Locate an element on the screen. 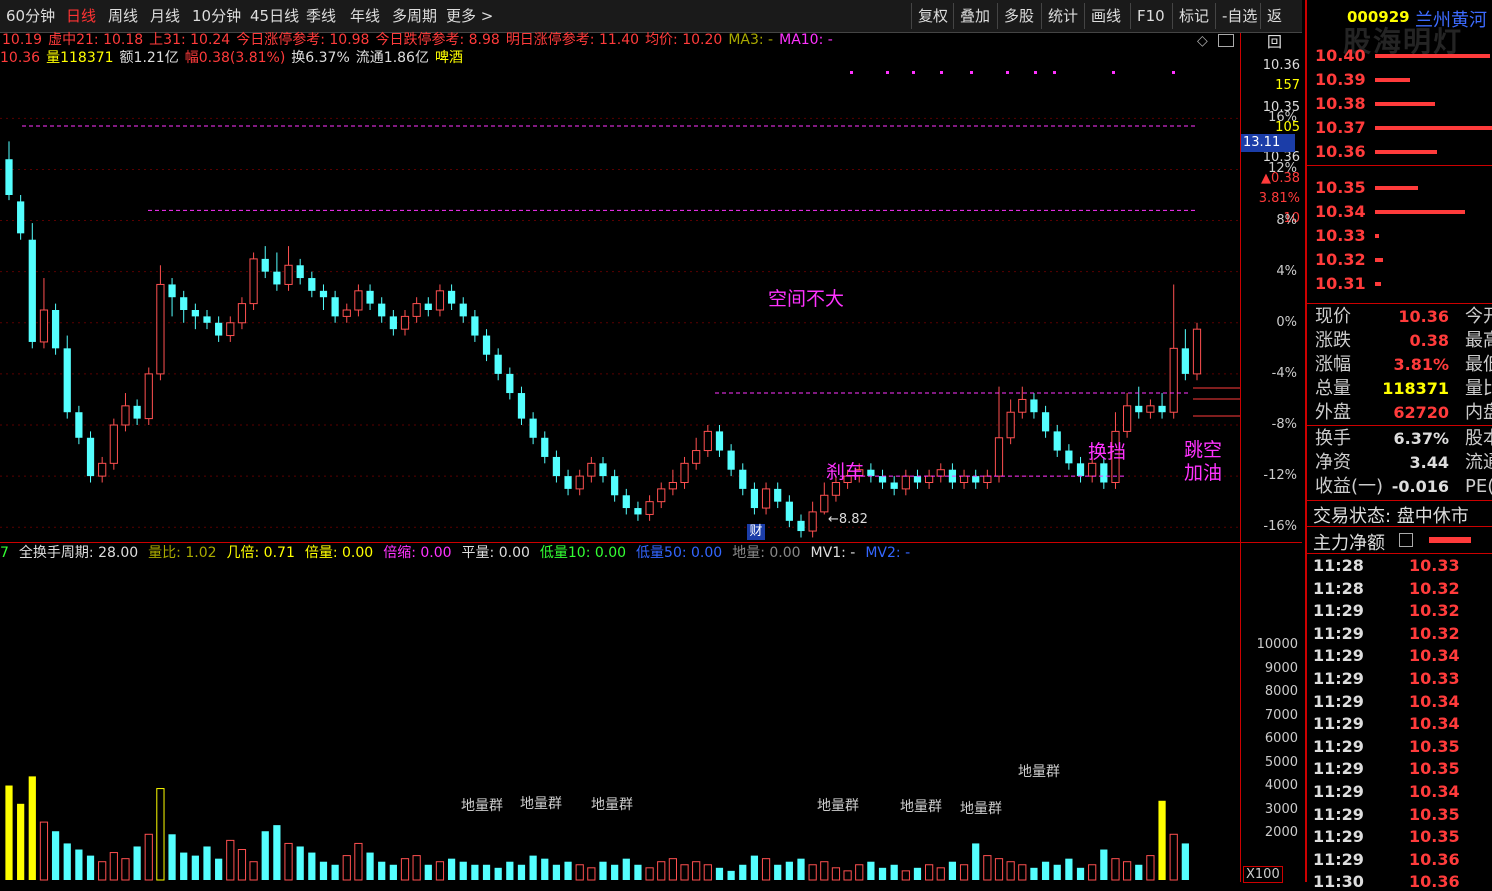 Image resolution: width=1492 pixels, height=891 pixels. finance-marker: 财 is located at coordinates (756, 532).